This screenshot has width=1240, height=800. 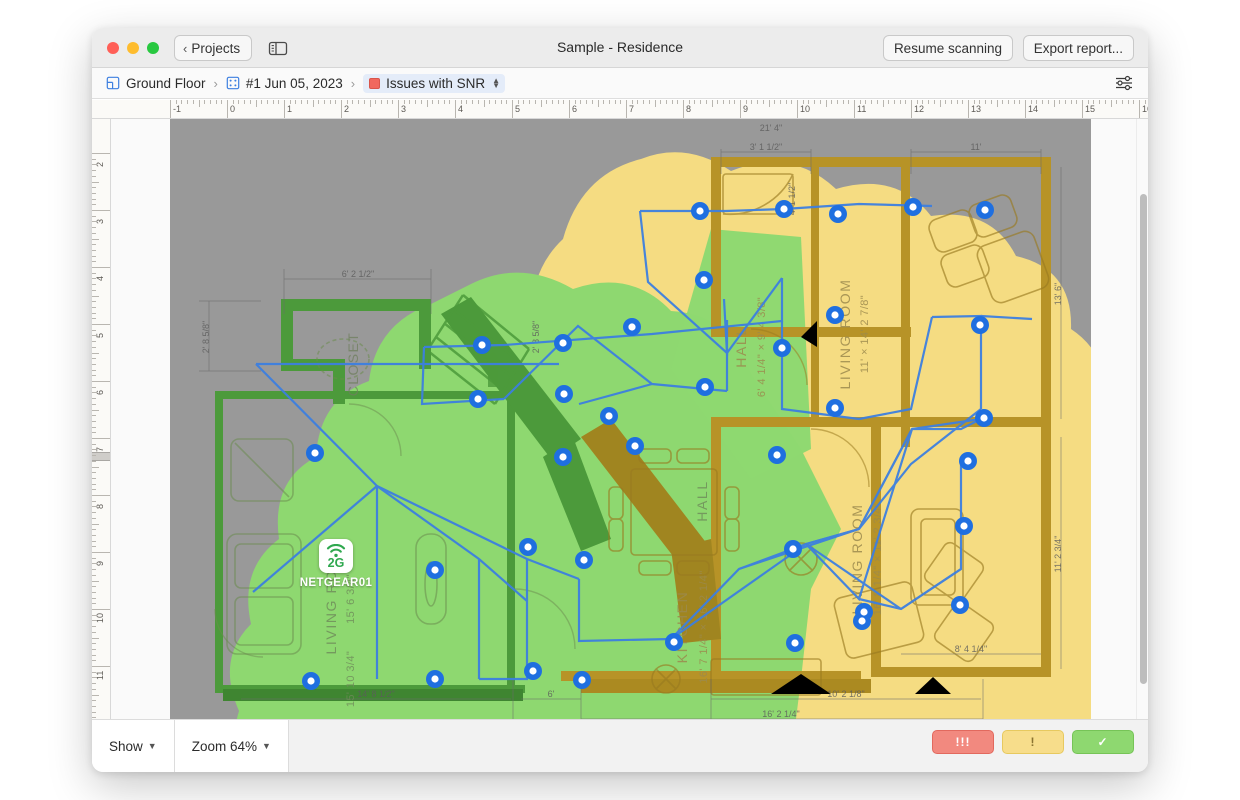 I want to click on svg-text: 10' 2 1/8", so click(x=845, y=694).